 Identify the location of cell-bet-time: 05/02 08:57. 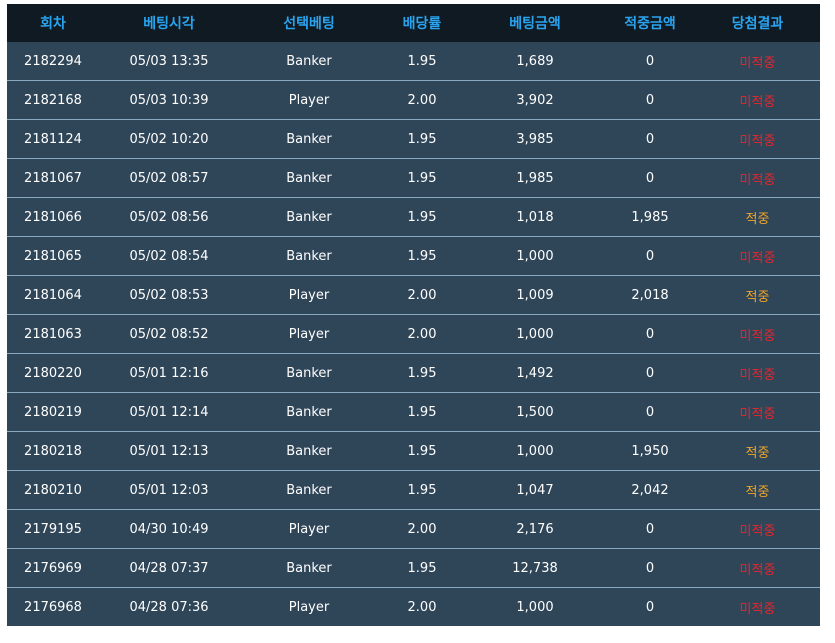
(169, 178).